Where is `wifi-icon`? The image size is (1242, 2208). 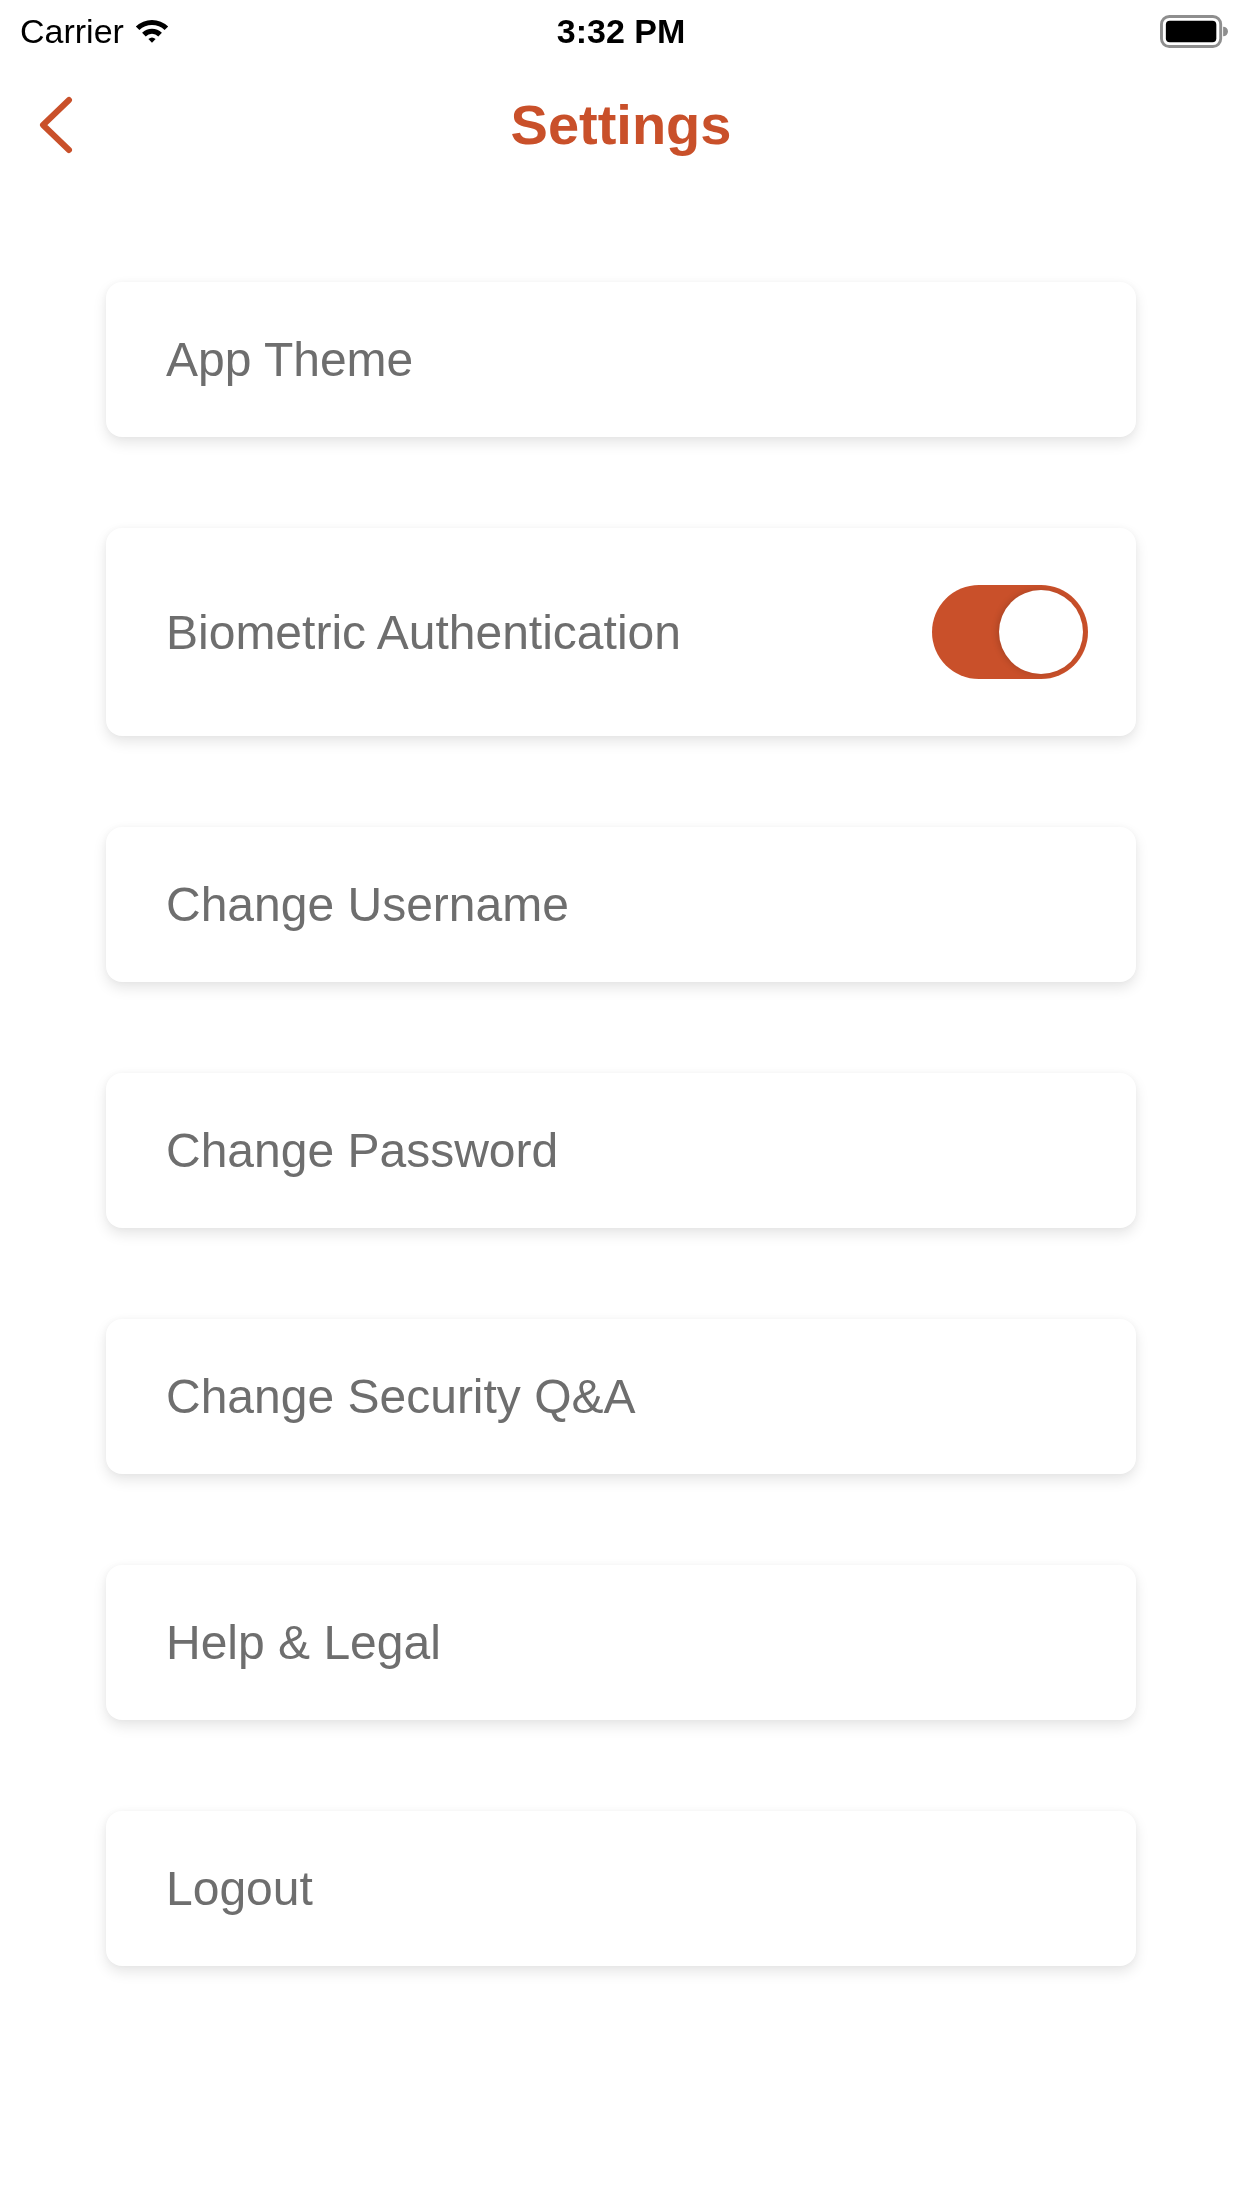
wifi-icon is located at coordinates (151, 31).